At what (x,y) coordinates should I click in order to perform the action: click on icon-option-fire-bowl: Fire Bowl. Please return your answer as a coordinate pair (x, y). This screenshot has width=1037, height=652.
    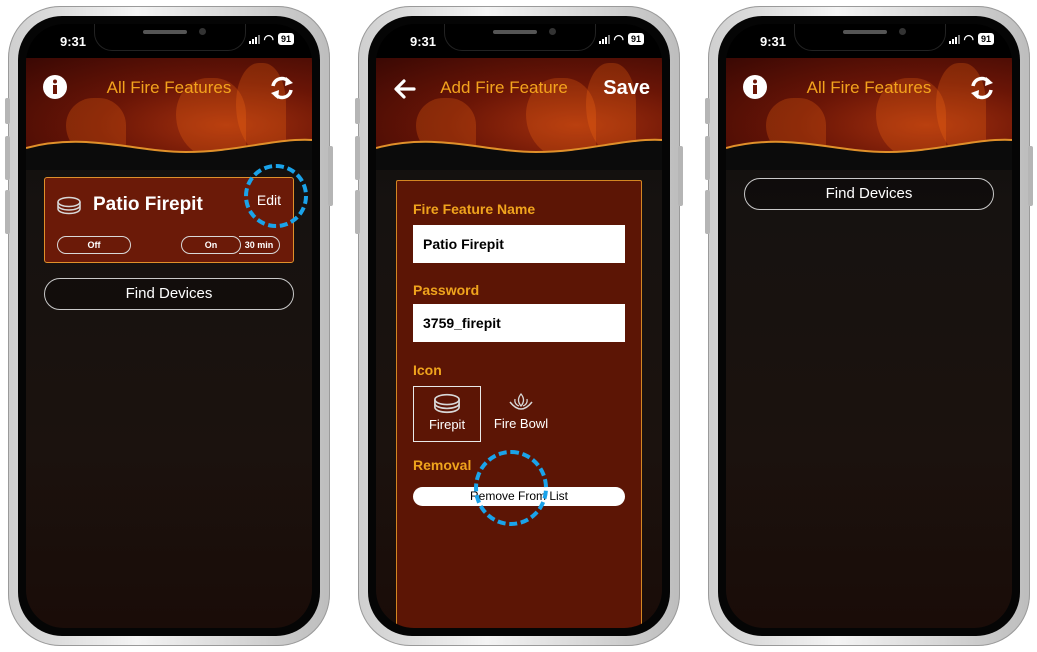
    Looking at the image, I should click on (521, 414).